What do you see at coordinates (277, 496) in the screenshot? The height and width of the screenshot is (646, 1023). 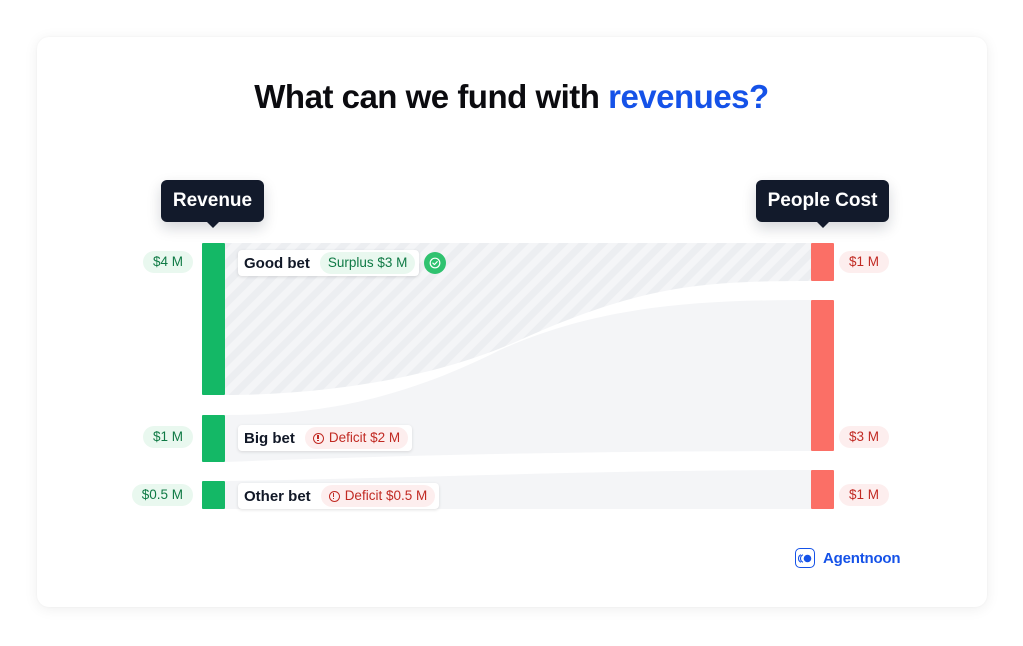 I see `bet-name: Other bet` at bounding box center [277, 496].